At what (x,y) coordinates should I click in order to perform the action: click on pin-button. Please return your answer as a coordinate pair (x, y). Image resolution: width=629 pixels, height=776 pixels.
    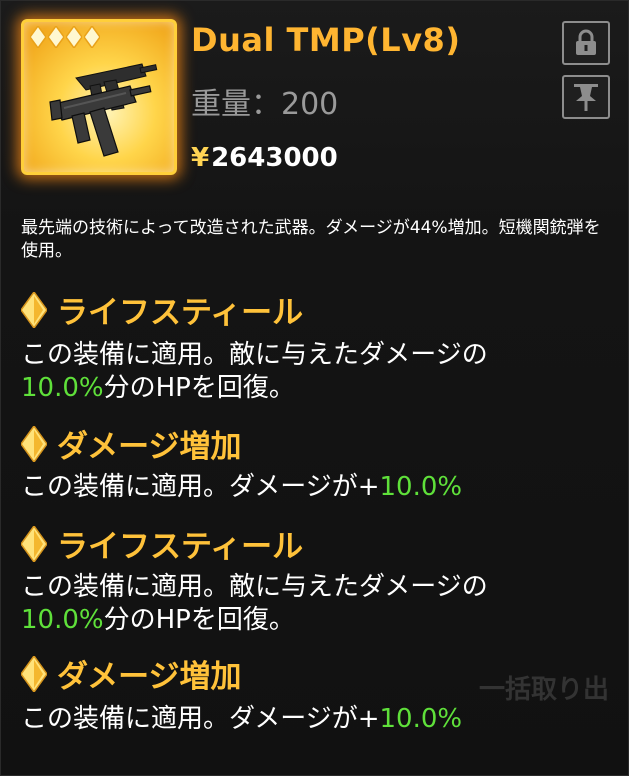
    Looking at the image, I should click on (586, 97).